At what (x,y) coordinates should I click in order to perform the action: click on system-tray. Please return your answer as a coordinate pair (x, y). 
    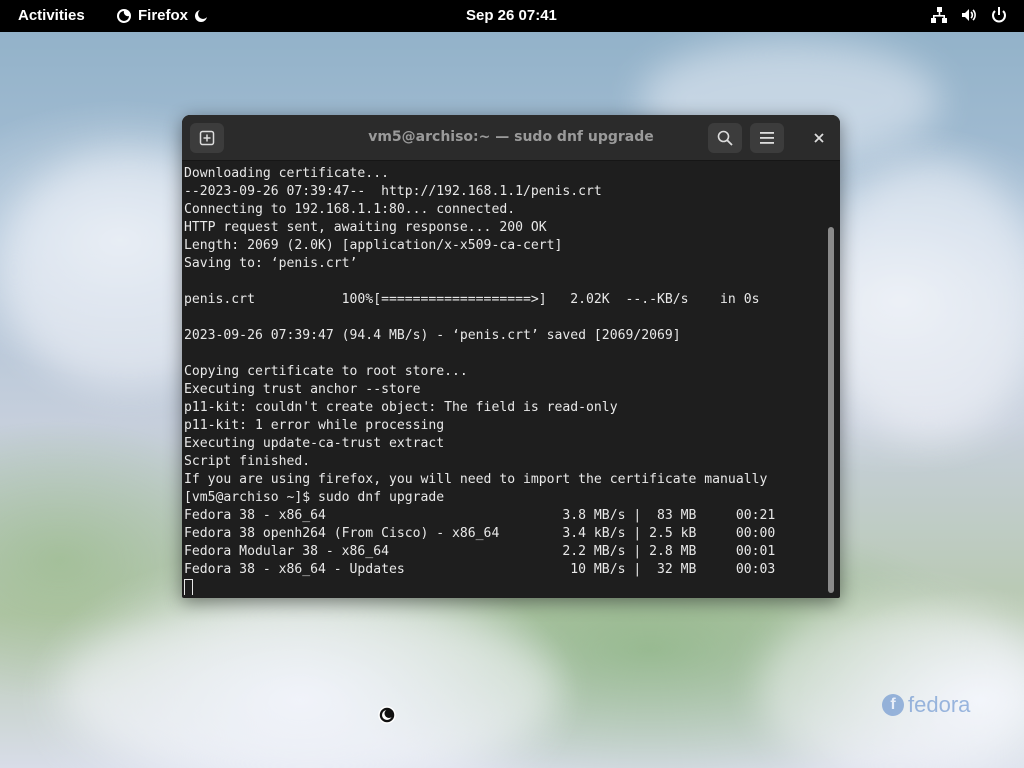
    Looking at the image, I should click on (969, 15).